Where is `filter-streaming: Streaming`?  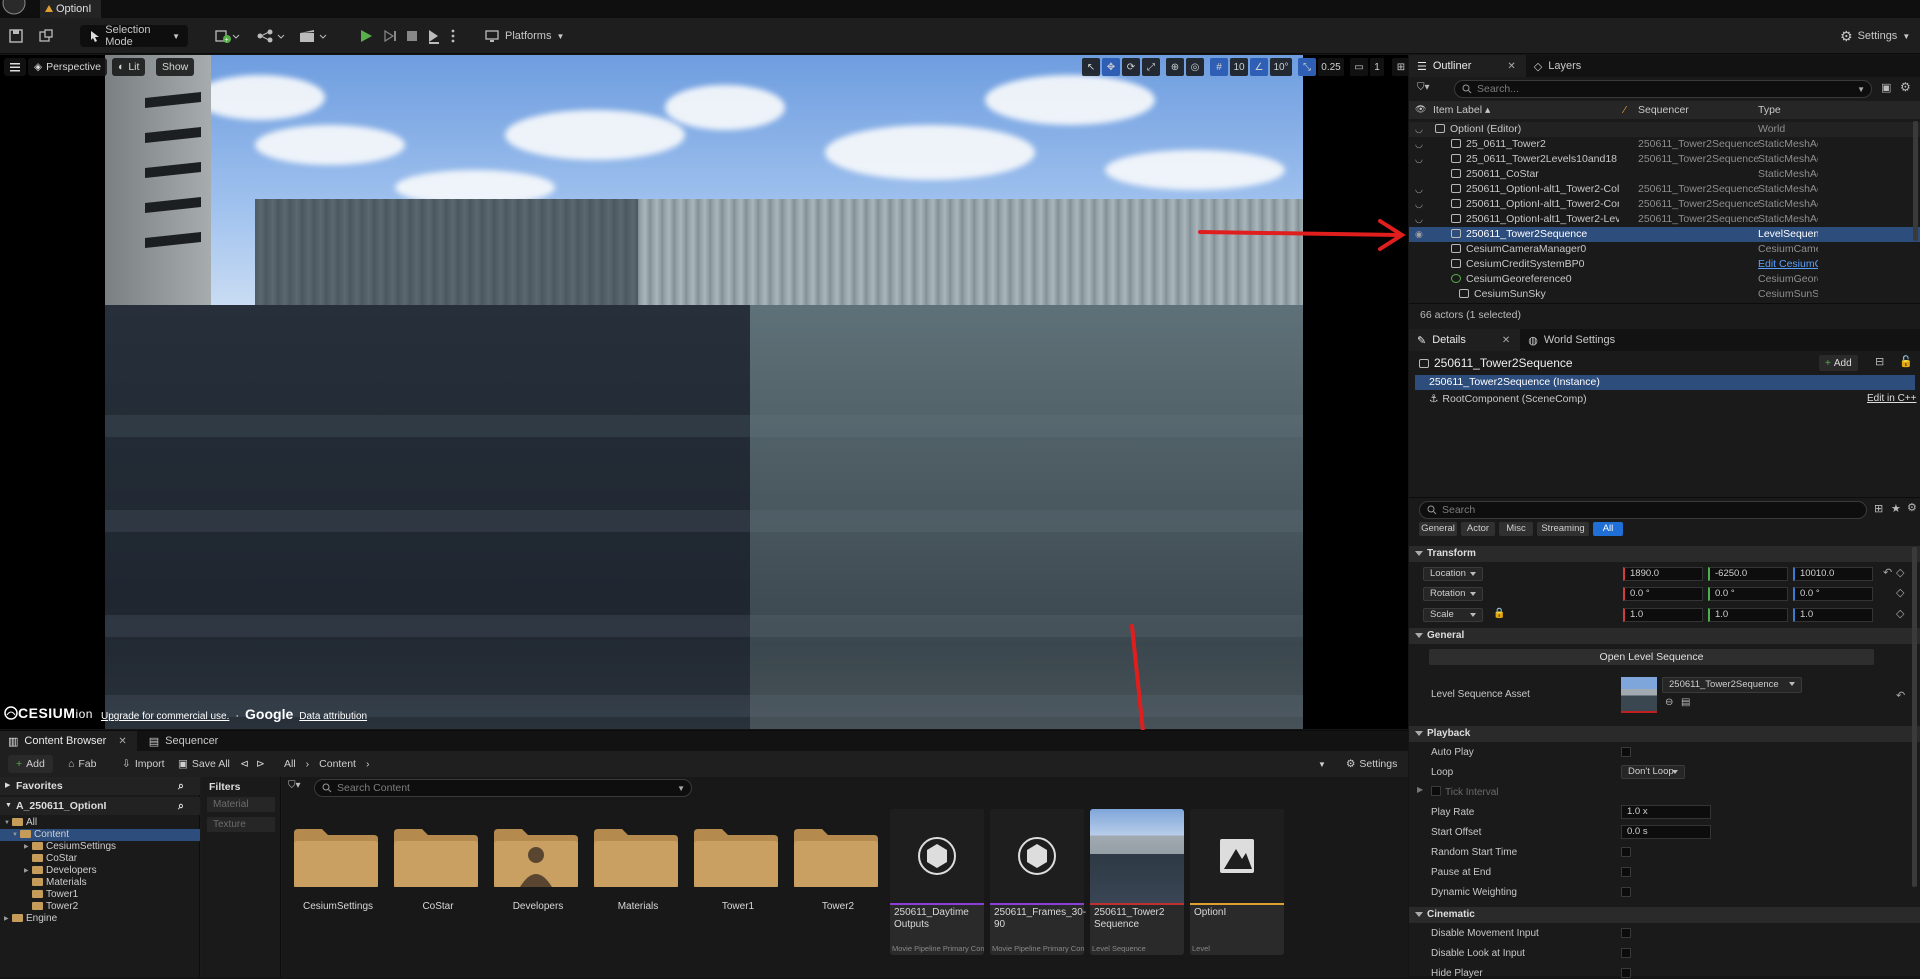
filter-streaming: Streaming is located at coordinates (1563, 529).